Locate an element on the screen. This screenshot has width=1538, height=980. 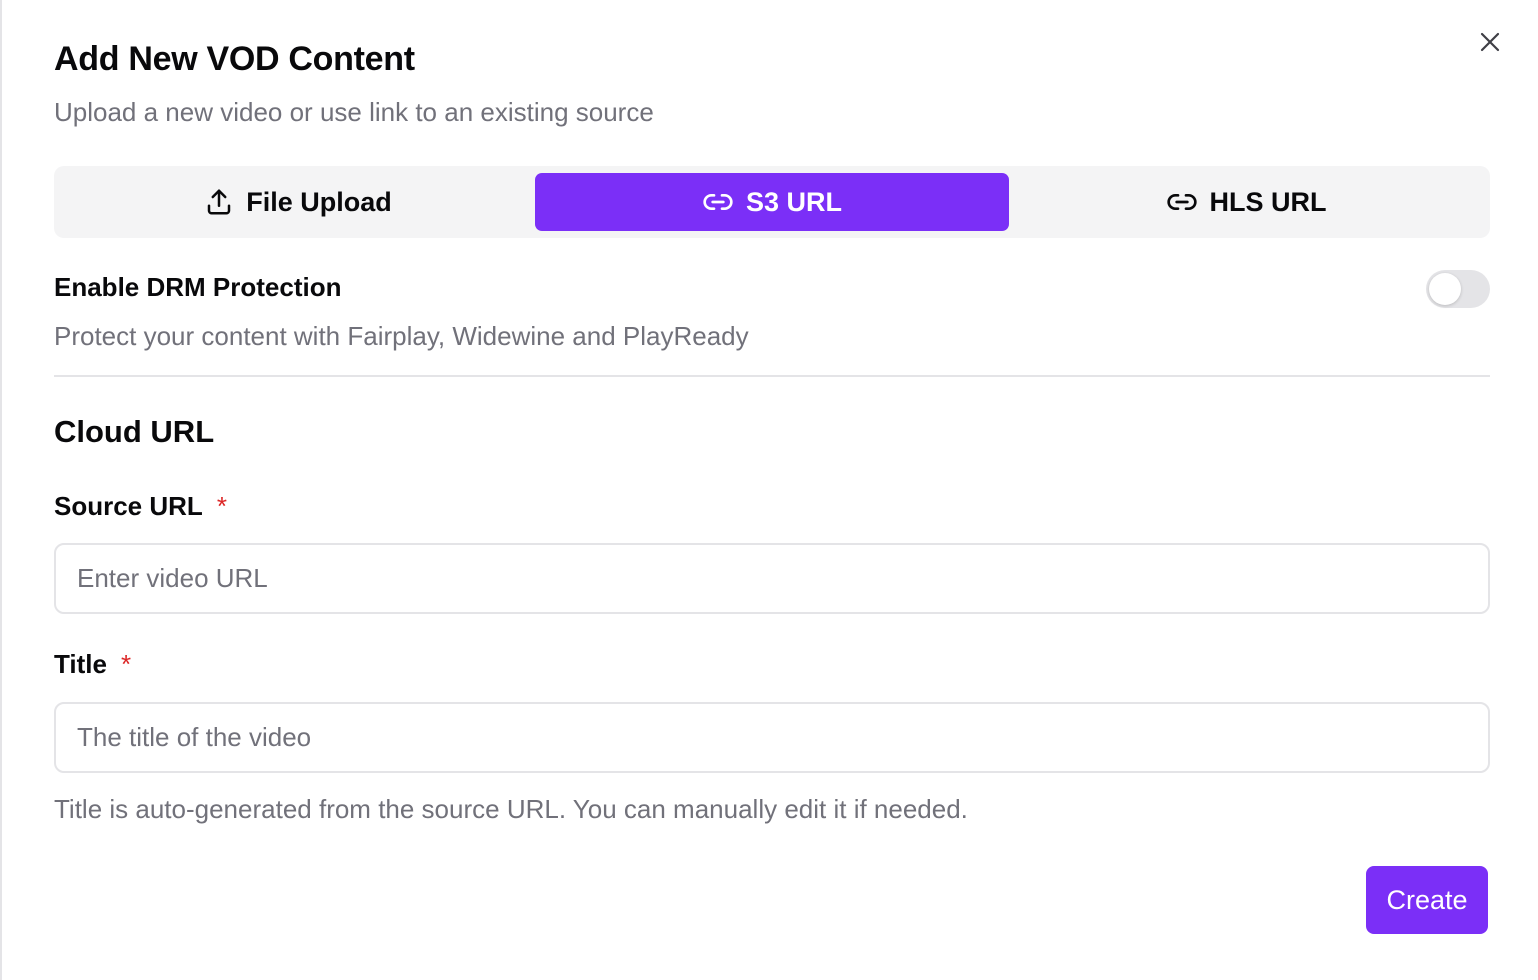
tab-hls-url: HLS URL is located at coordinates (1246, 202).